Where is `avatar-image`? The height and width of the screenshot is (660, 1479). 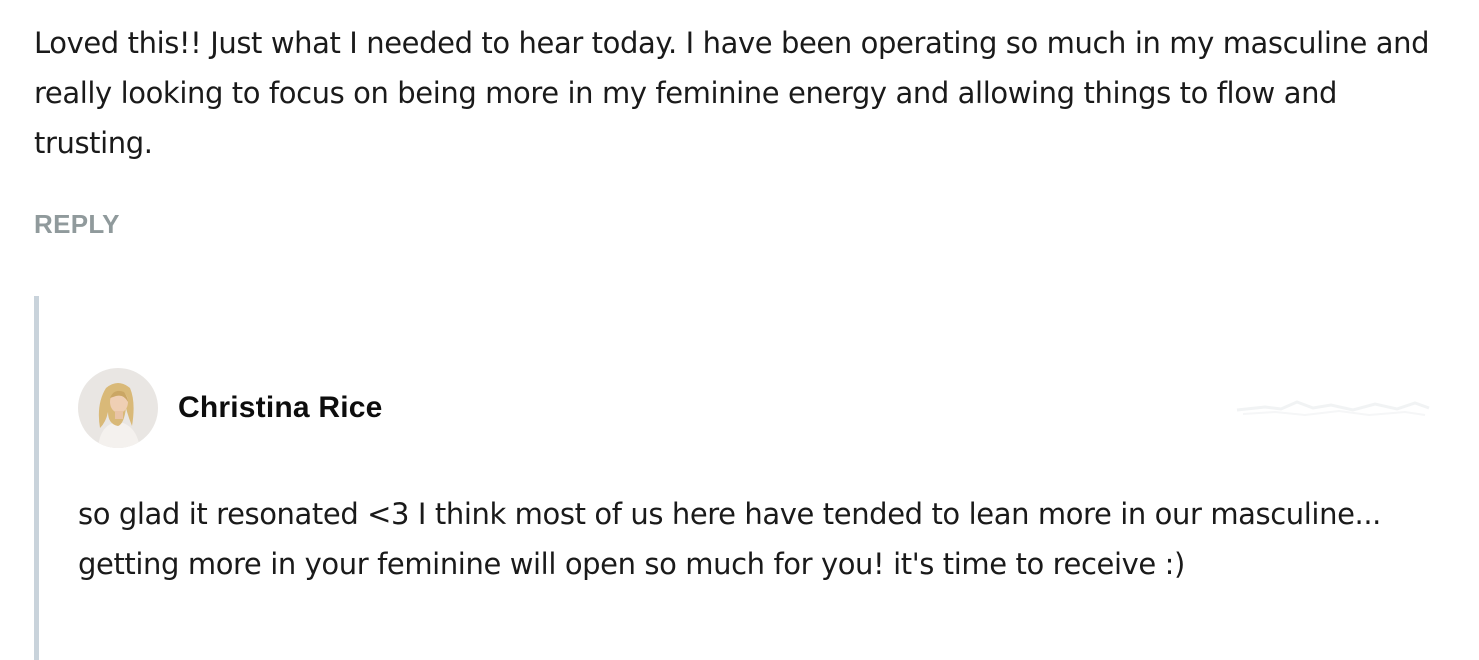
avatar-image is located at coordinates (118, 408).